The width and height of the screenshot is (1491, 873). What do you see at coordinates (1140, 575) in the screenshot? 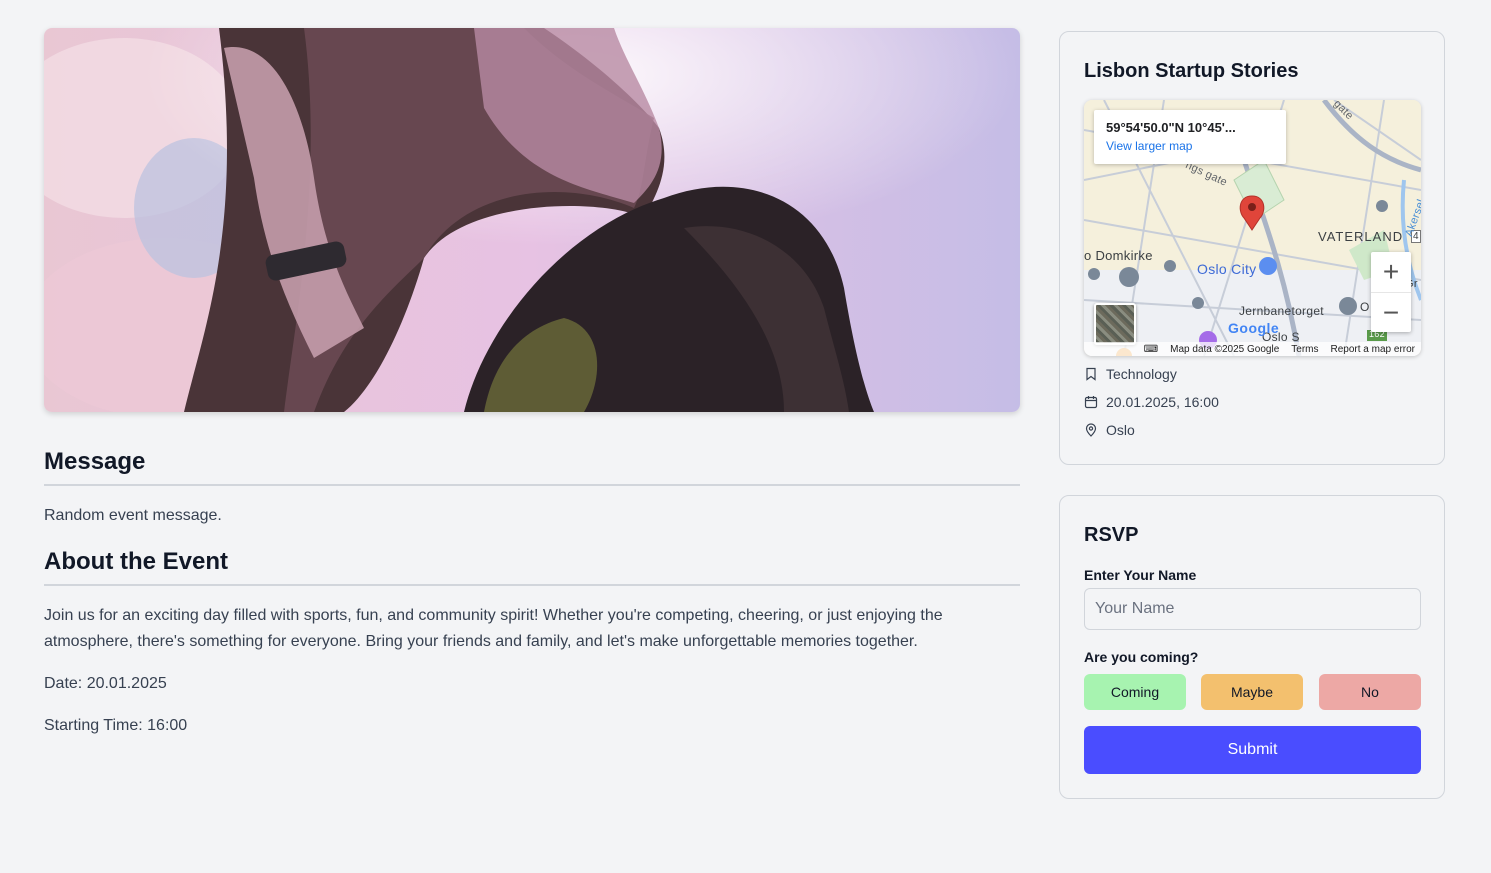
I see `name-field-label: Enter Your Name` at bounding box center [1140, 575].